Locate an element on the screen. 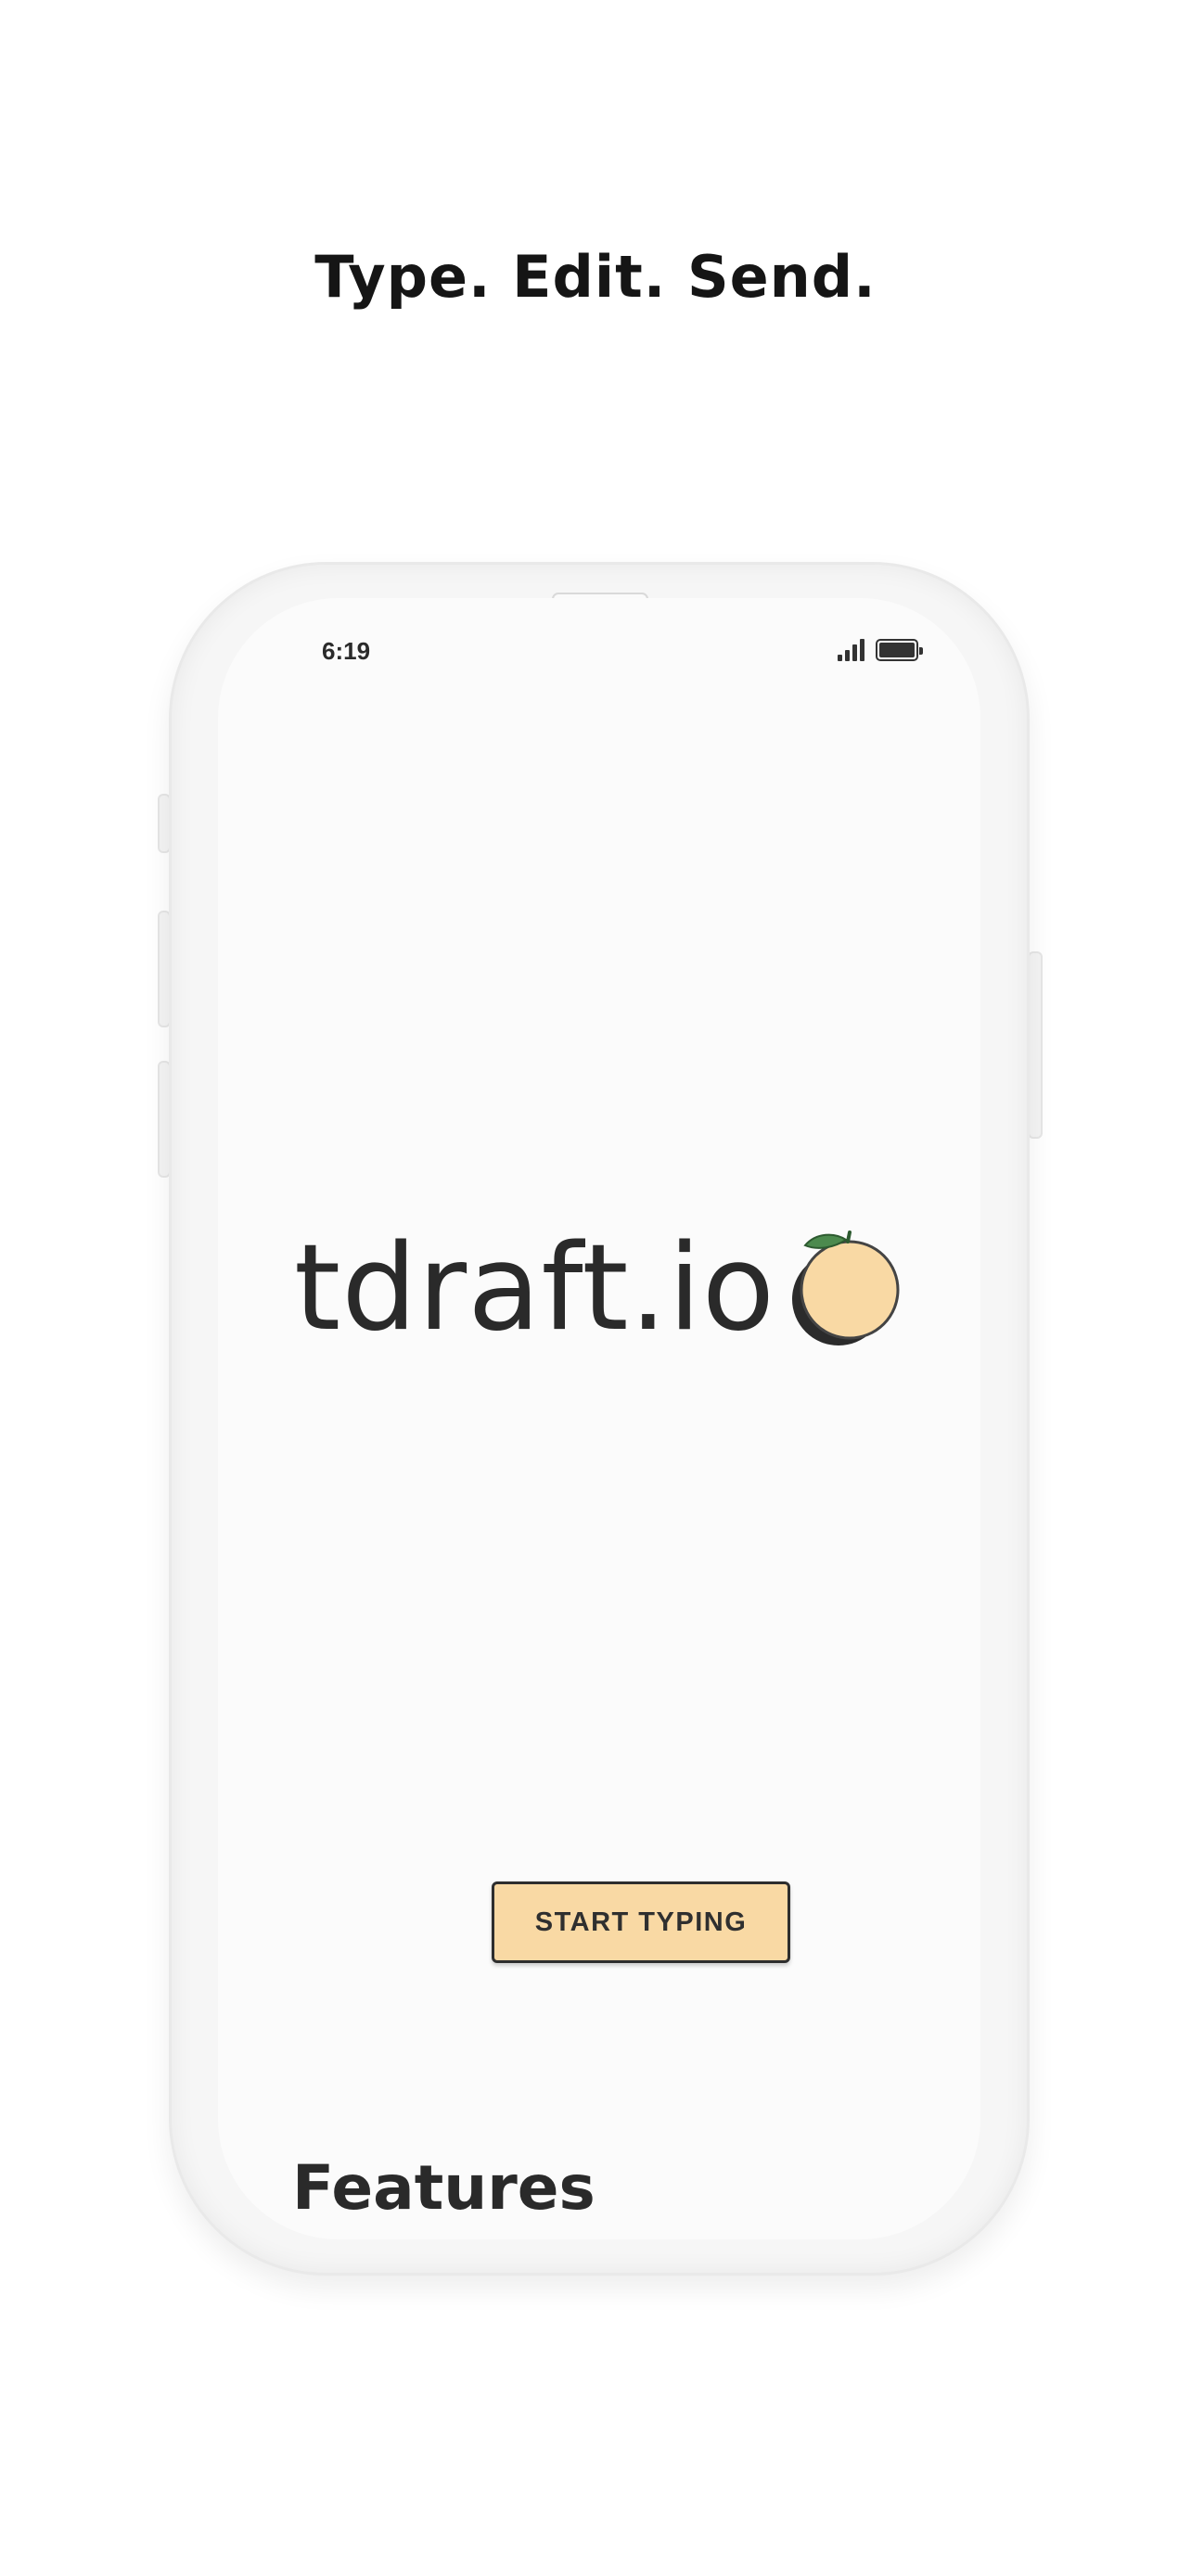 This screenshot has height=2576, width=1191. status-time: 6:19 is located at coordinates (347, 651).